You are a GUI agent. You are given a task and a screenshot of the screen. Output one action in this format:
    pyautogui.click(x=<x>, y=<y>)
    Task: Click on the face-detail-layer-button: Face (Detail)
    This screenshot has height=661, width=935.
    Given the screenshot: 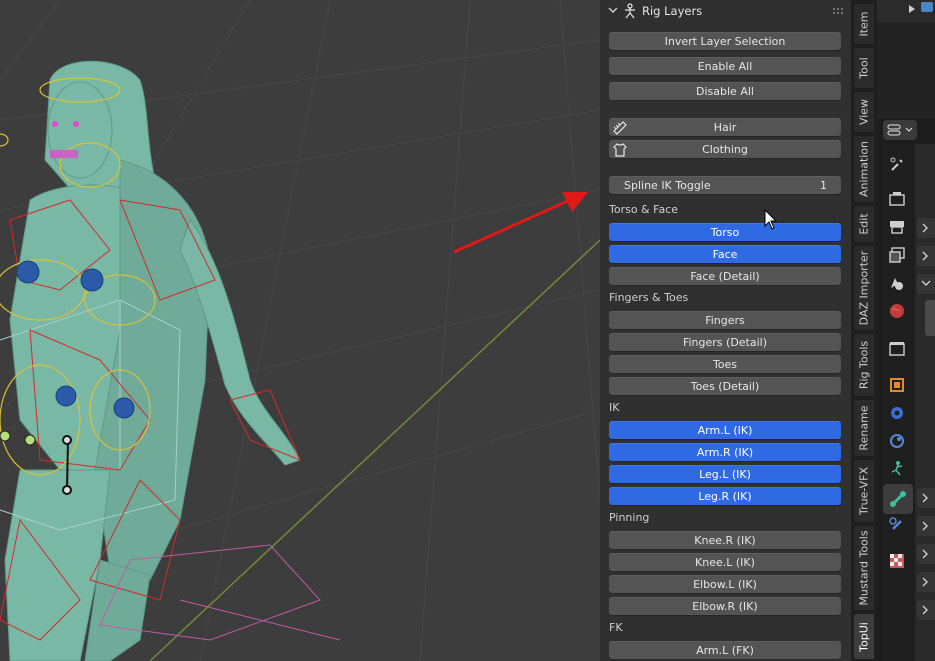 What is the action you would take?
    pyautogui.click(x=725, y=276)
    